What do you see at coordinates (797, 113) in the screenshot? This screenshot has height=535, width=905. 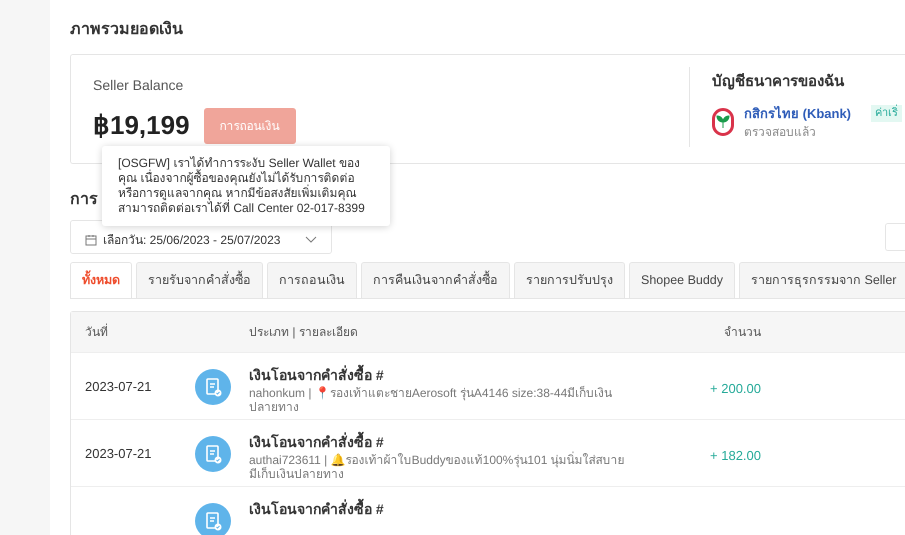 I see `bank-name: กสิกรไทย (Kbank)` at bounding box center [797, 113].